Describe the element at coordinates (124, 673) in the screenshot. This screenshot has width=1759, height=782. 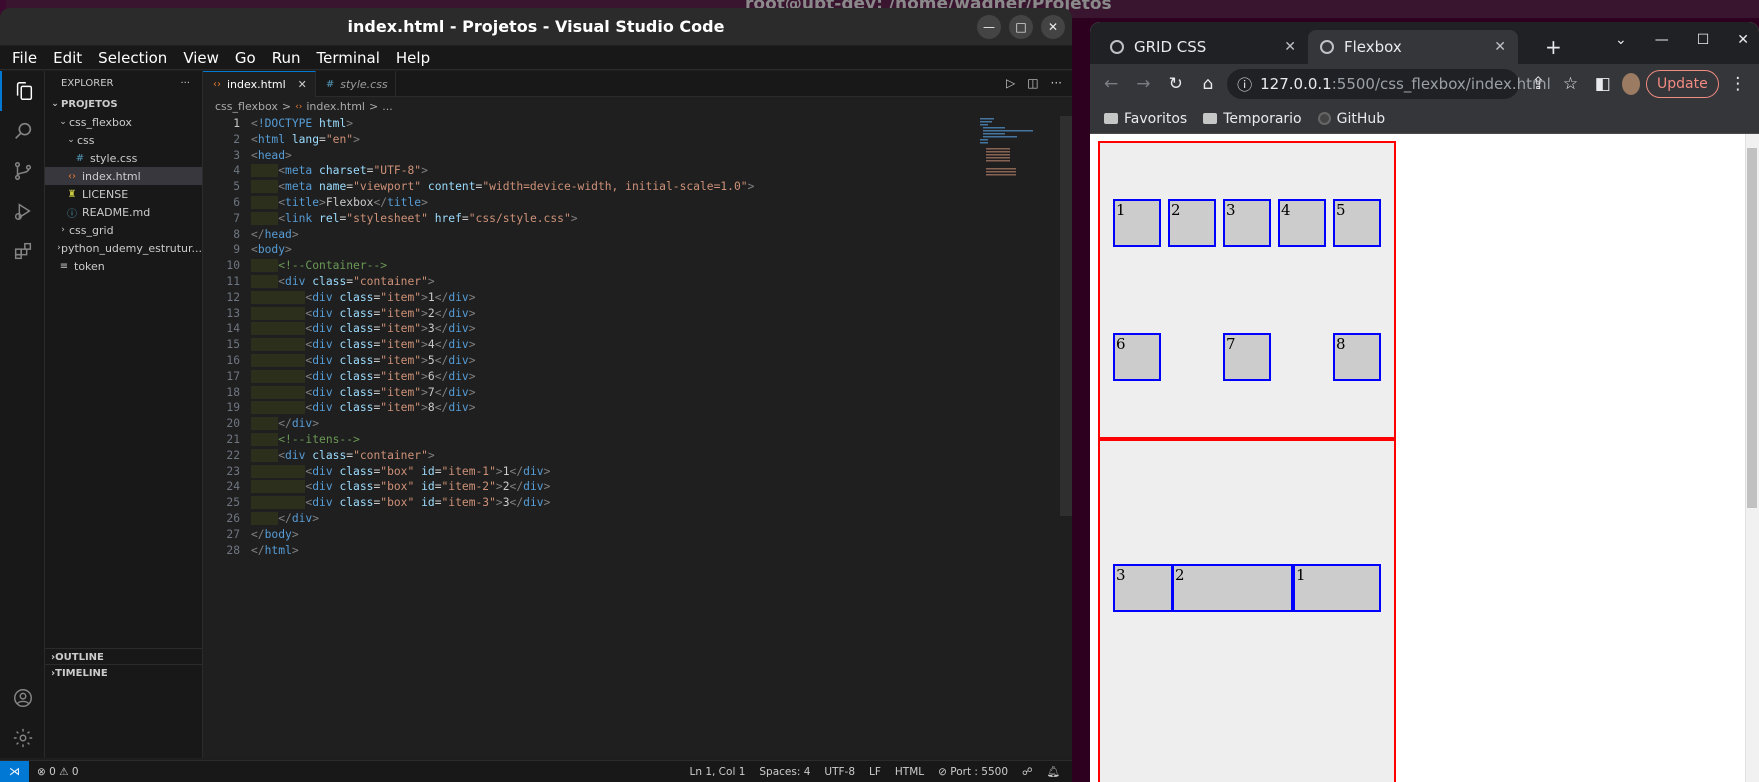
I see `timeline-section: › TIMELINE` at that location.